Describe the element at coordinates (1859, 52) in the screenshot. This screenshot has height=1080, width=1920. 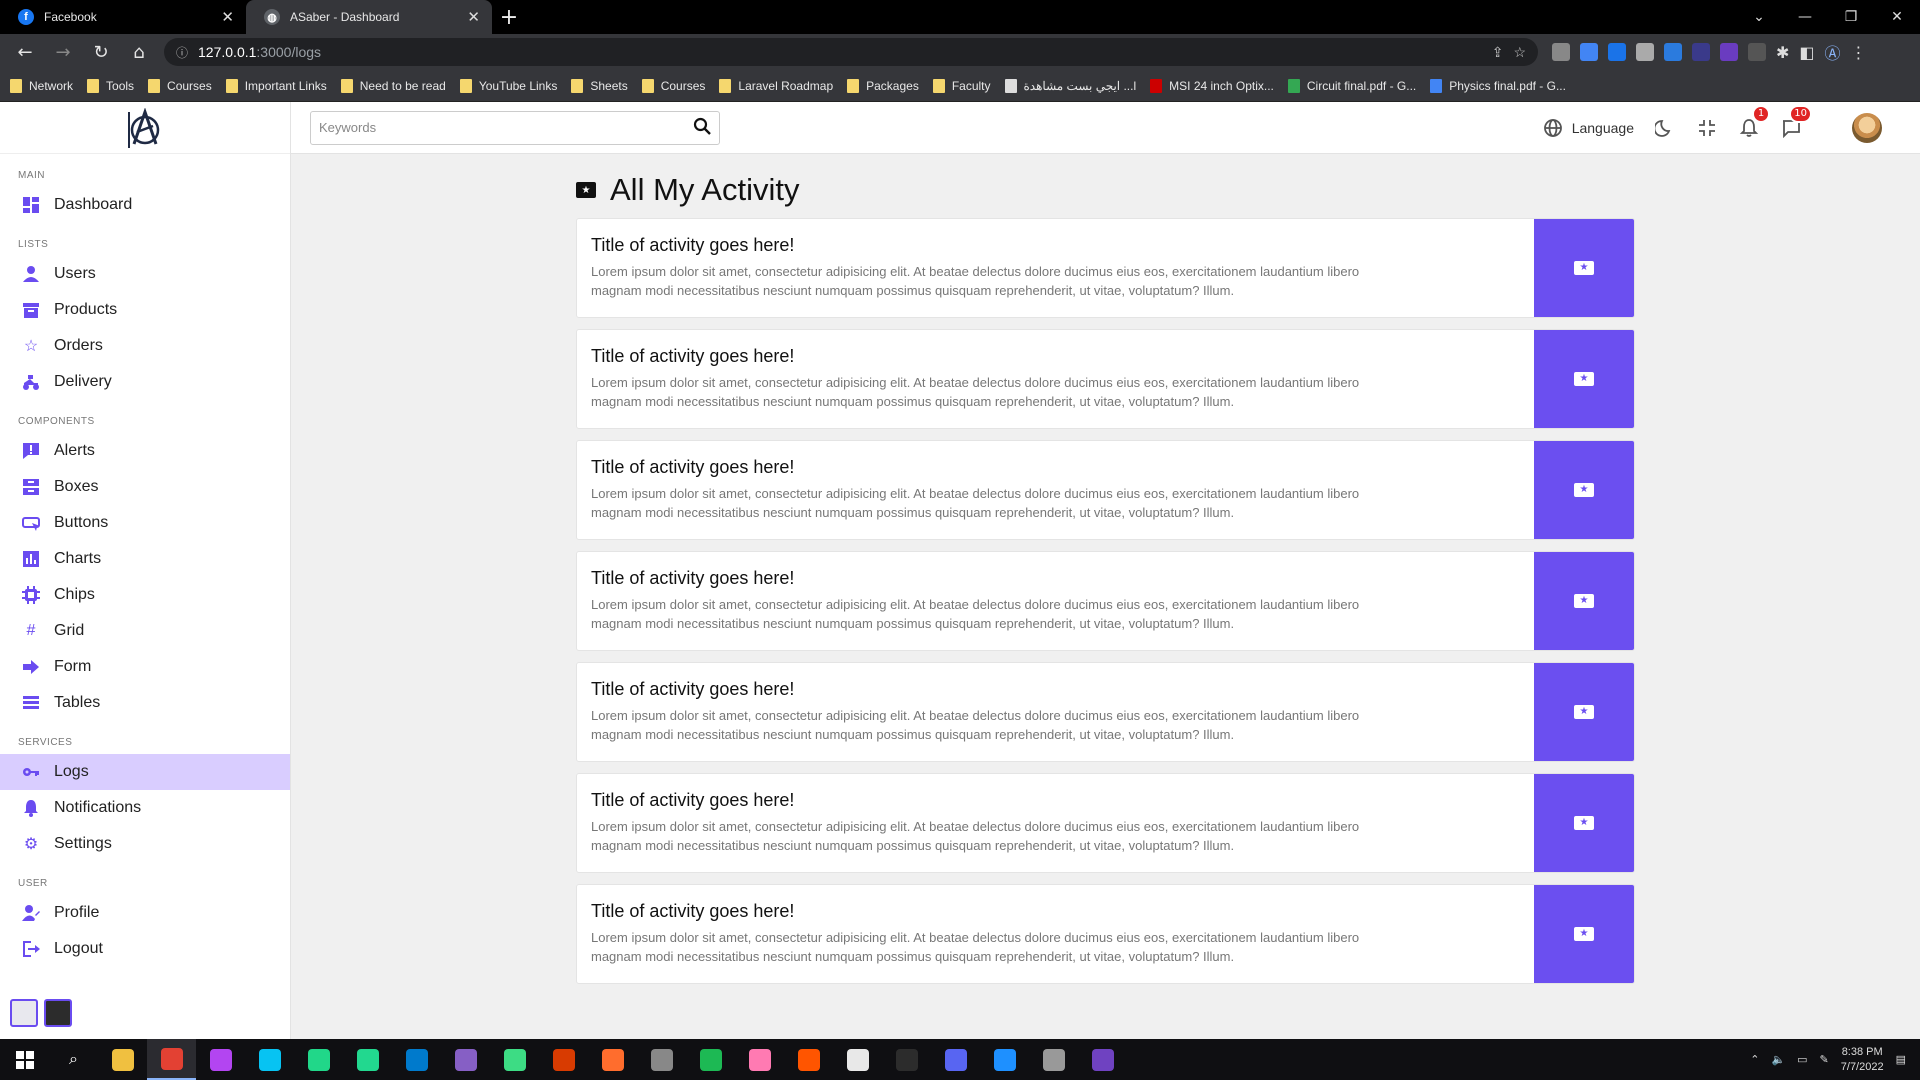
I see `menu-kebab-icon: ⋮` at that location.